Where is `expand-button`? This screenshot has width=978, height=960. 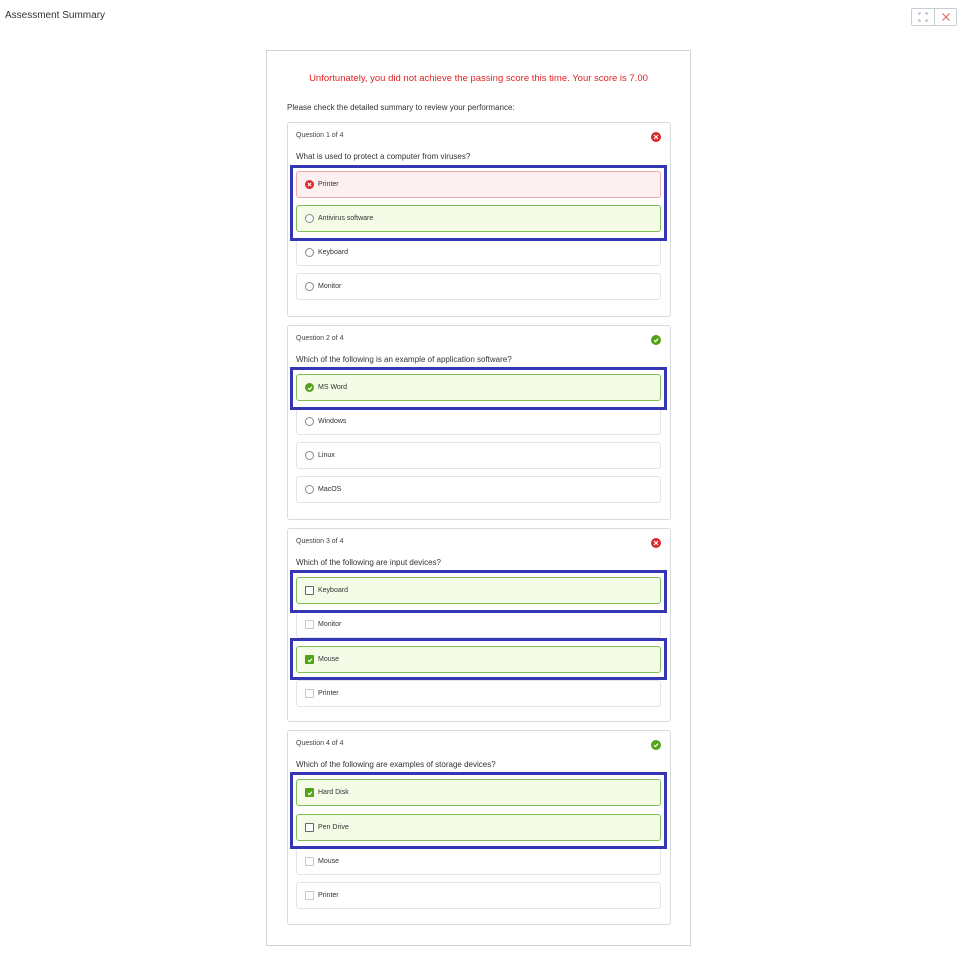
expand-button is located at coordinates (923, 17).